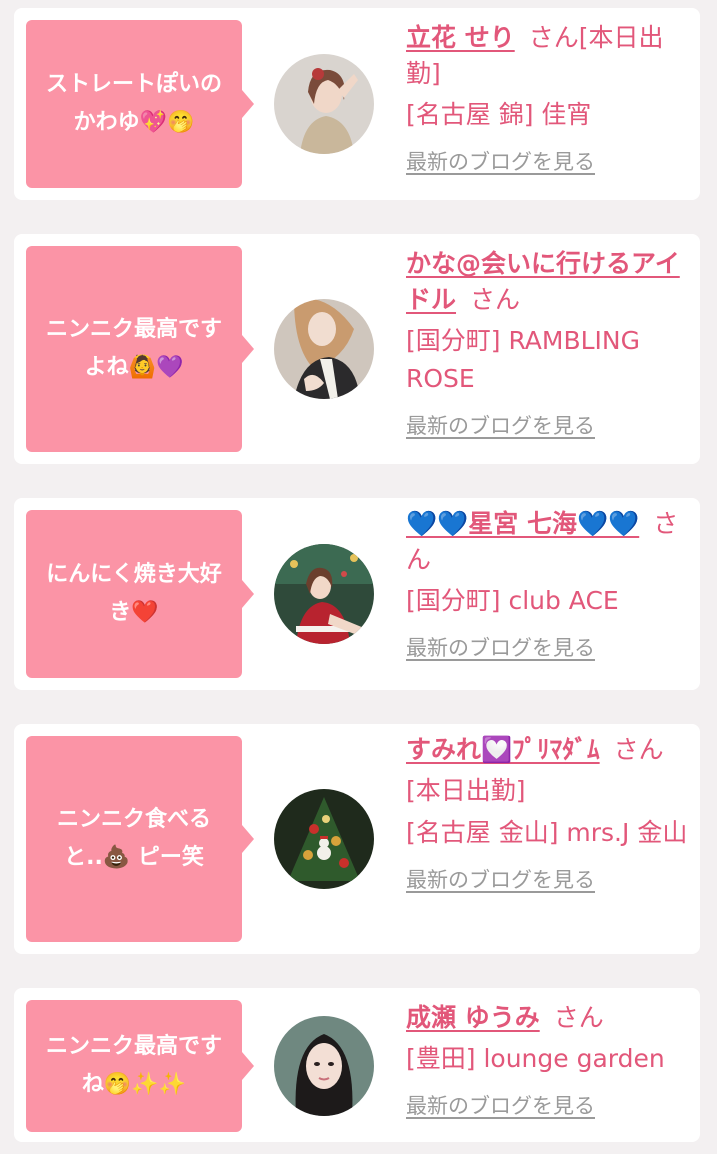 The width and height of the screenshot is (717, 1154). What do you see at coordinates (466, 790) in the screenshot?
I see `status-badge: [本日出勤]` at bounding box center [466, 790].